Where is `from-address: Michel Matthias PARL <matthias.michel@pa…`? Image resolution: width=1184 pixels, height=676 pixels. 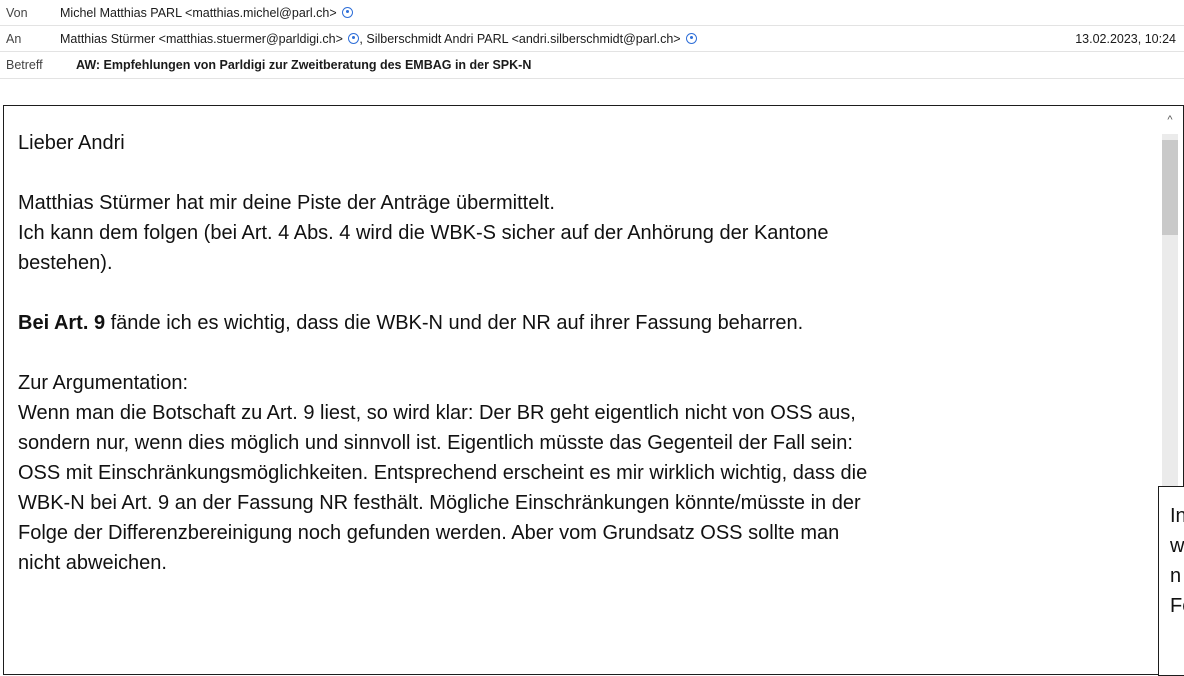
from-address: Michel Matthias PARL <matthias.michel@pa… is located at coordinates (198, 13).